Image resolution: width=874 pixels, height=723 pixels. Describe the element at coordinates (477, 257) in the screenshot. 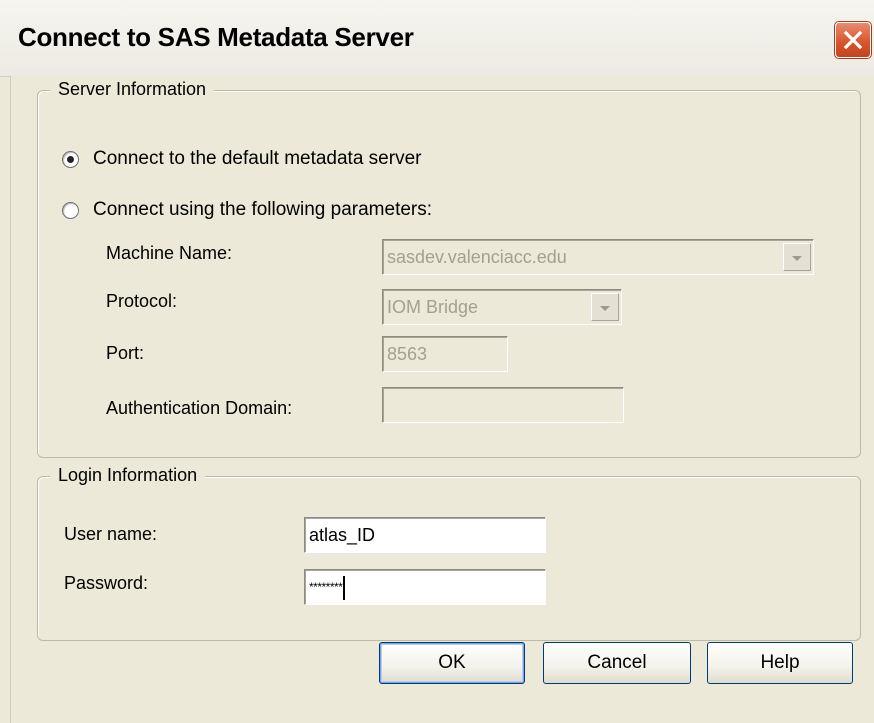

I see `machine-name-value: sasdev.valenciacc.edu` at that location.